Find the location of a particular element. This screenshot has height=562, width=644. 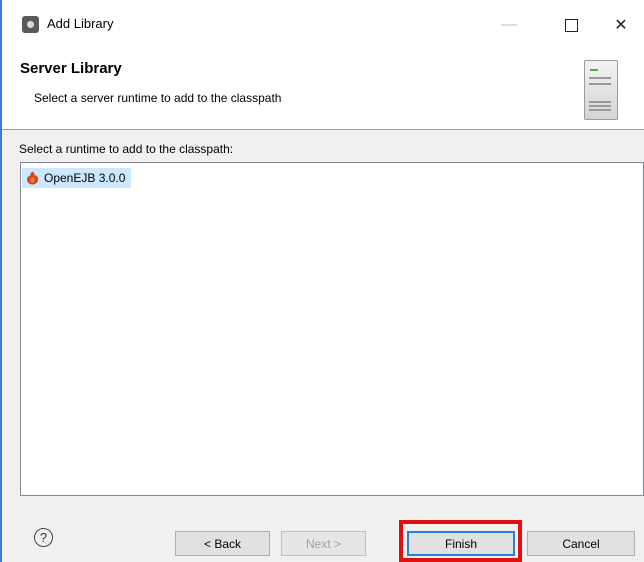

cancel-button: Cancel is located at coordinates (581, 543).